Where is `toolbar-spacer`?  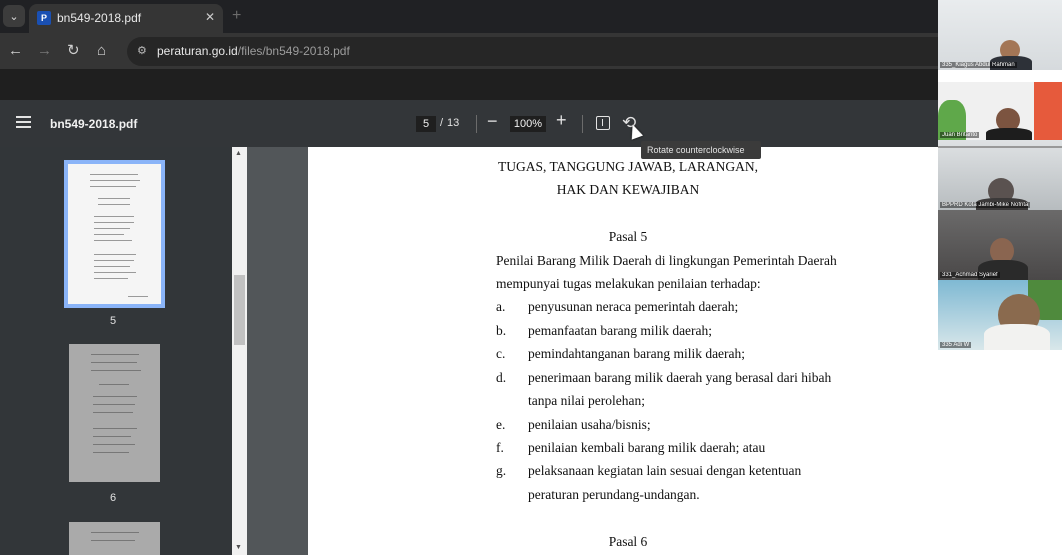 toolbar-spacer is located at coordinates (469, 84).